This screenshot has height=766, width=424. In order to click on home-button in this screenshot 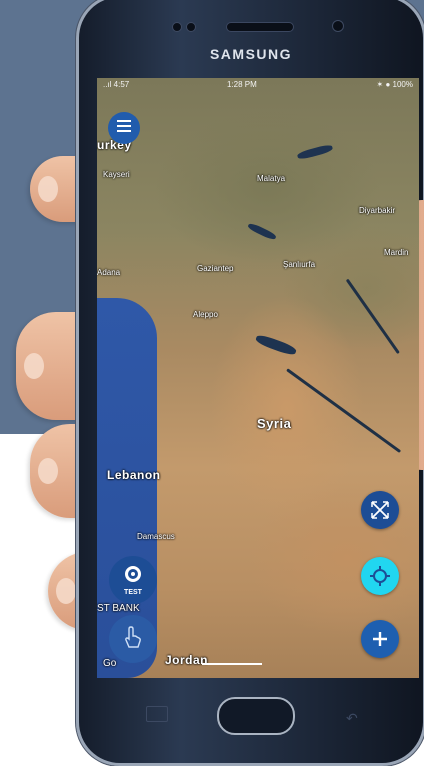, I will do `click(256, 716)`.